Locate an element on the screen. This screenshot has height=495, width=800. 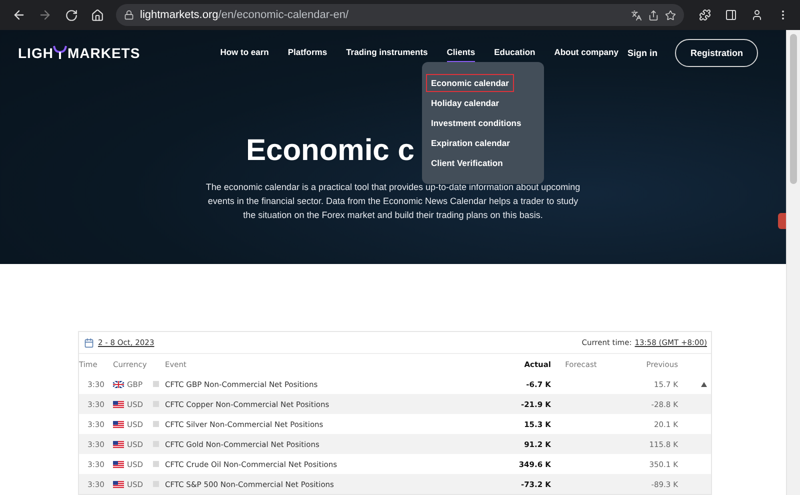
nav-link: Platforms is located at coordinates (308, 53).